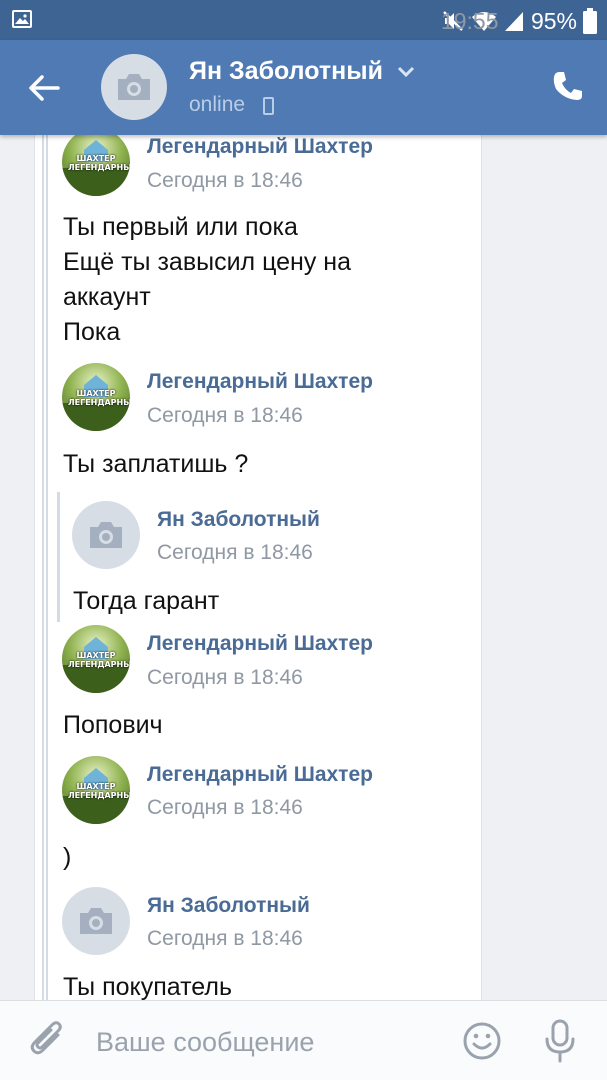 The width and height of the screenshot is (607, 1080). What do you see at coordinates (67, 857) in the screenshot?
I see `message-text: )` at bounding box center [67, 857].